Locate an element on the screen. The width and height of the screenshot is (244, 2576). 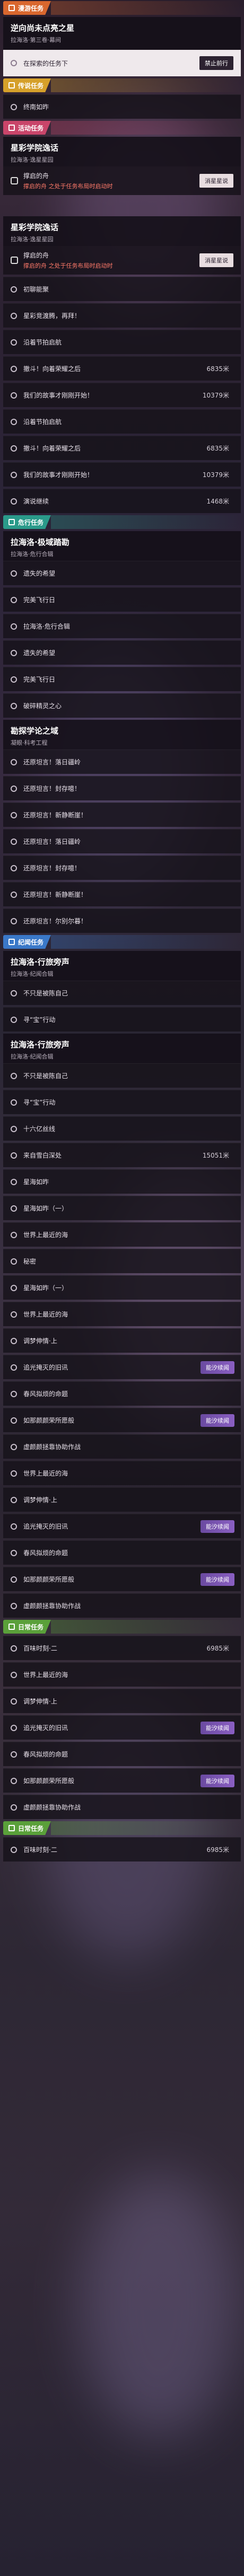
mission-item: 秘密 is located at coordinates (122, 1261).